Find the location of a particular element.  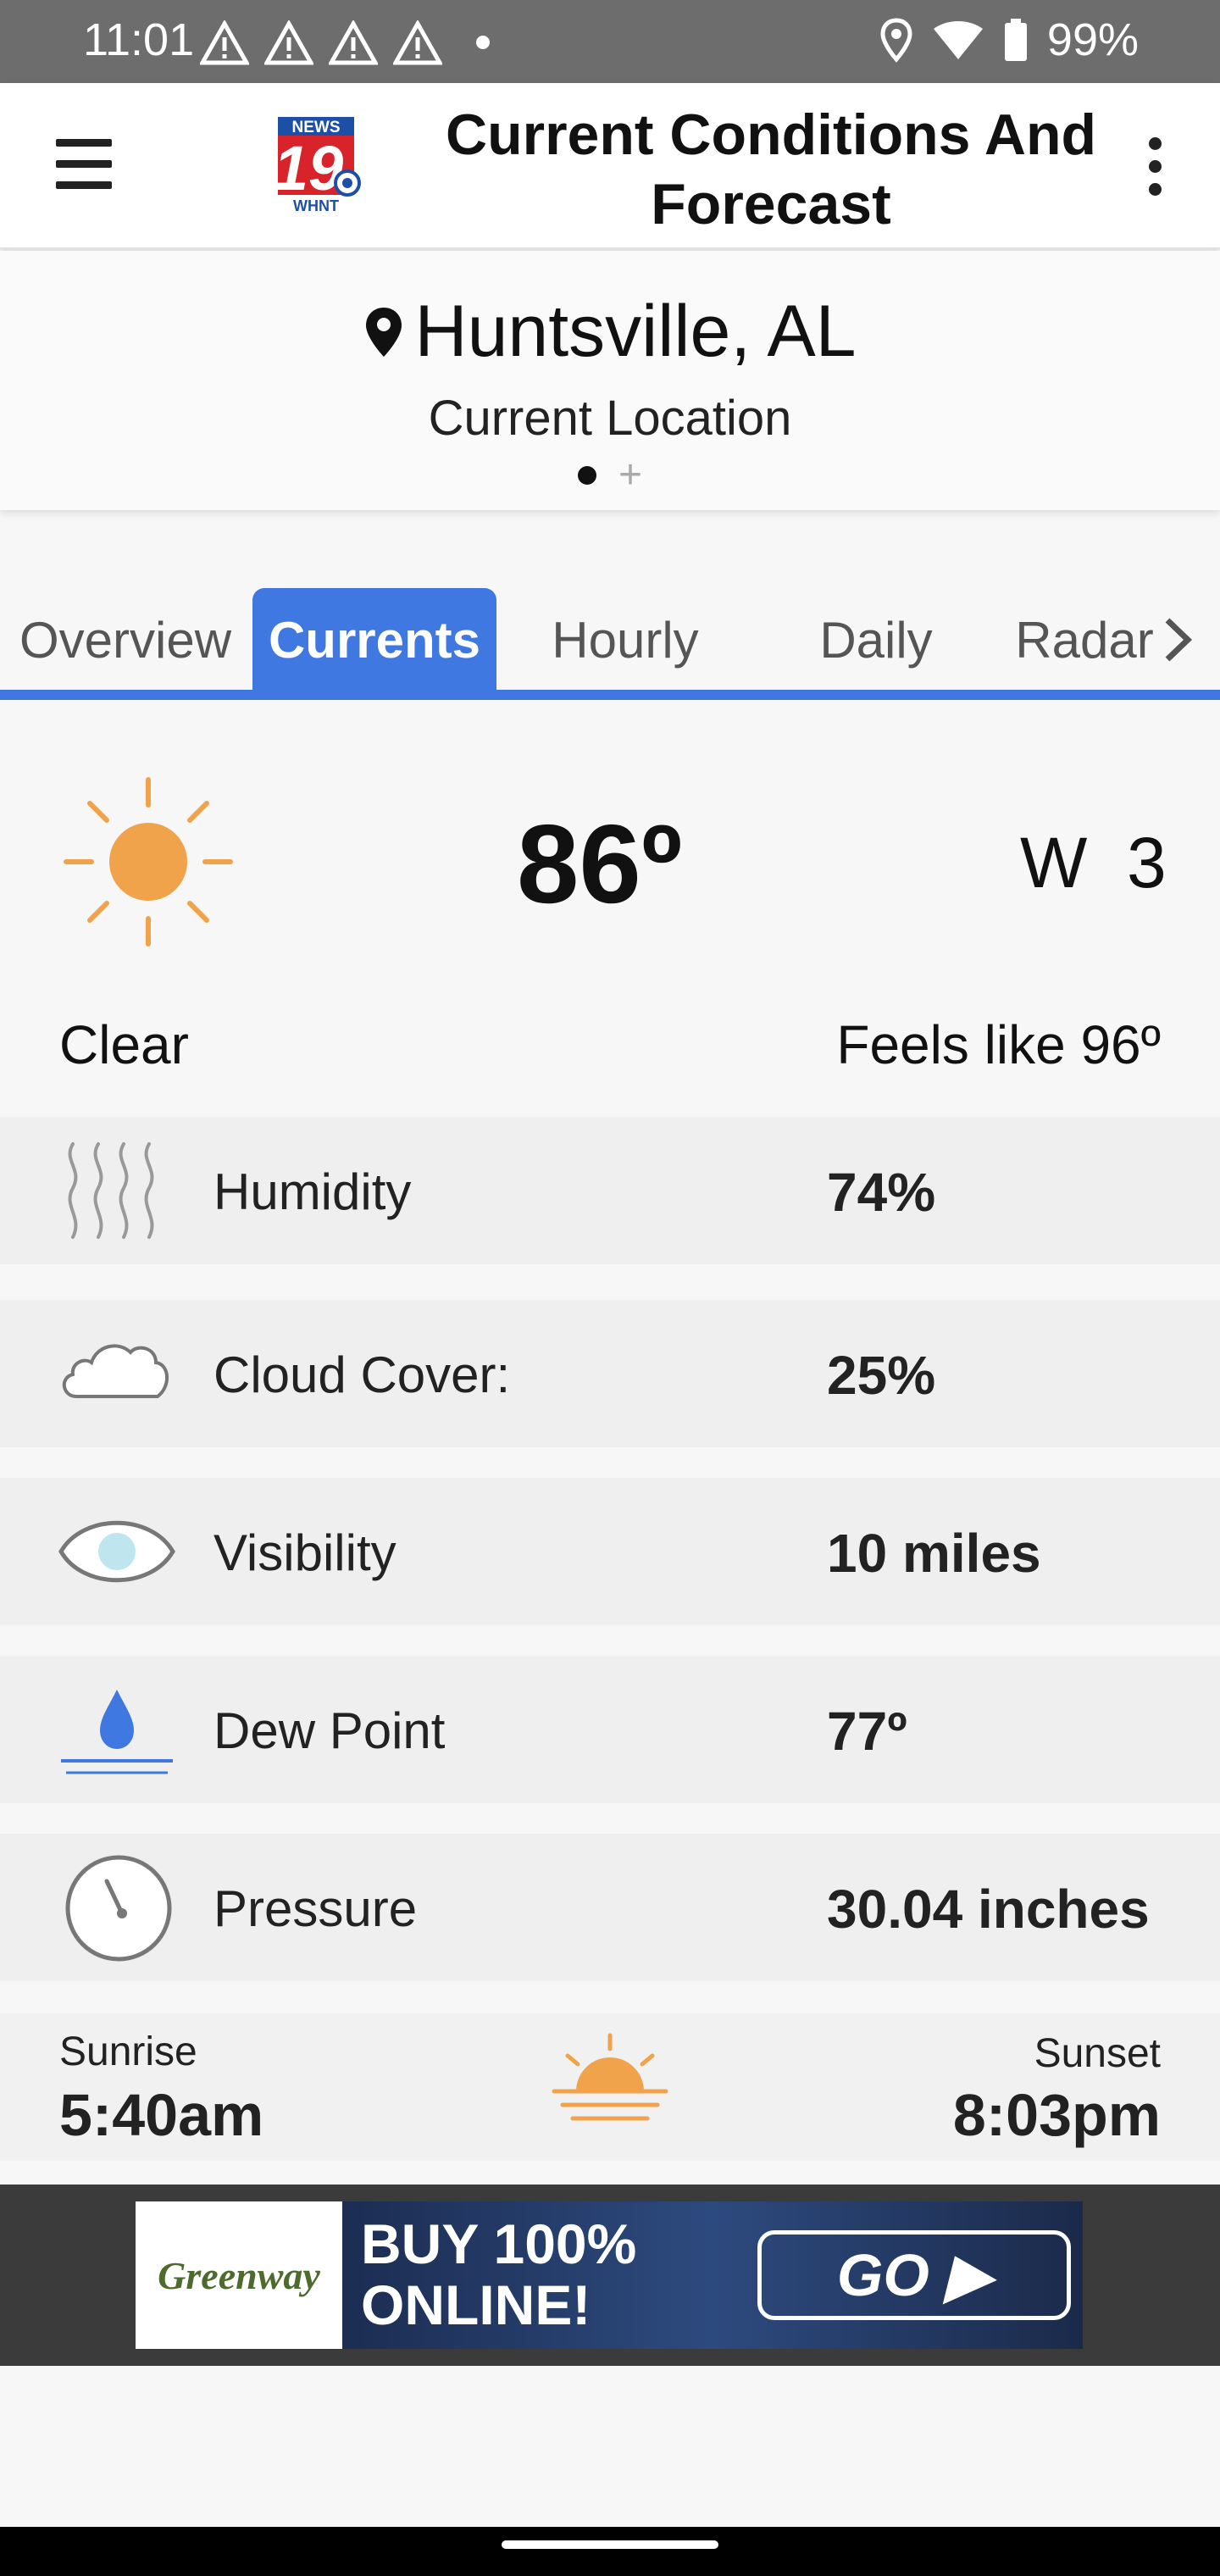

home-gesture-handle is located at coordinates (610, 2544).